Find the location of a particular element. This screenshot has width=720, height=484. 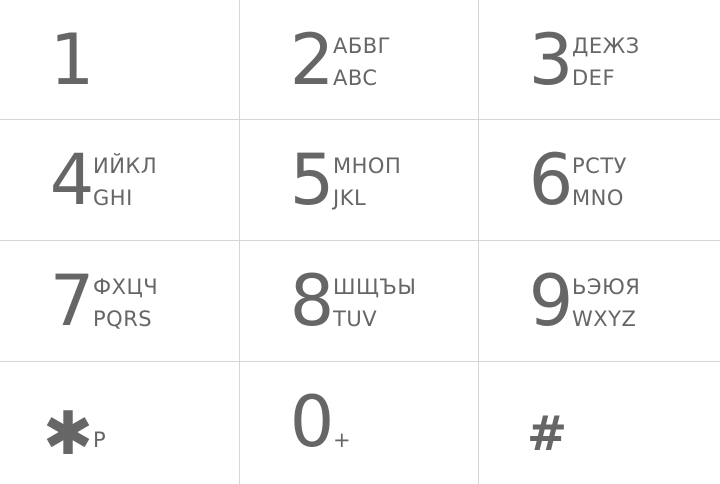

key-5: 5 МНОП JKL is located at coordinates (359, 180).